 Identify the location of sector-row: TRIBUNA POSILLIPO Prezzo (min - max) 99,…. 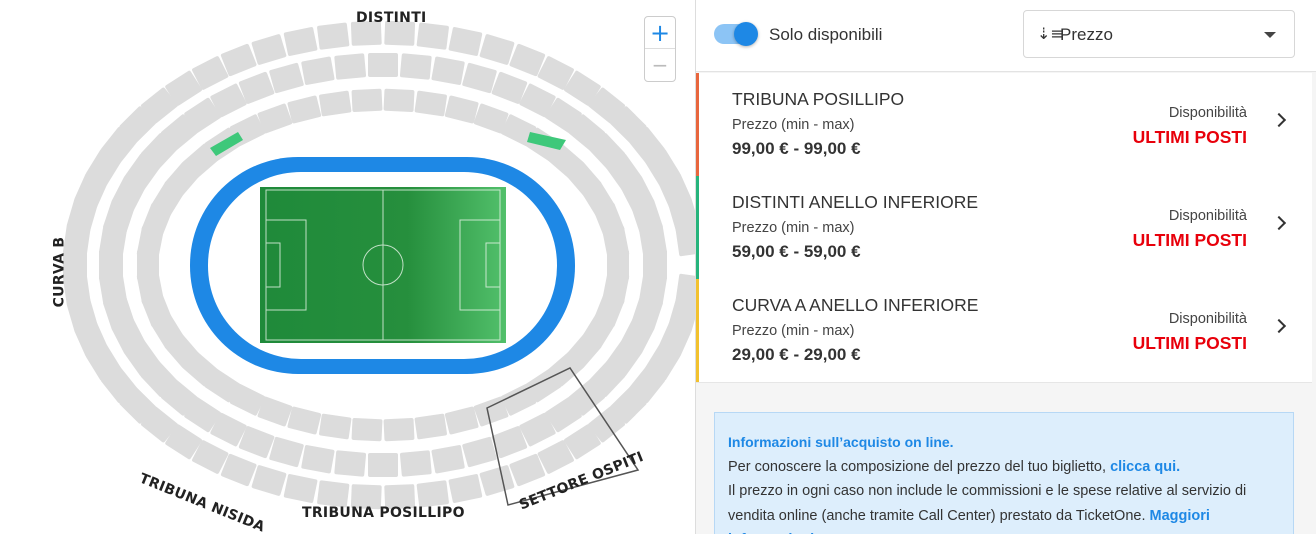
(1004, 125).